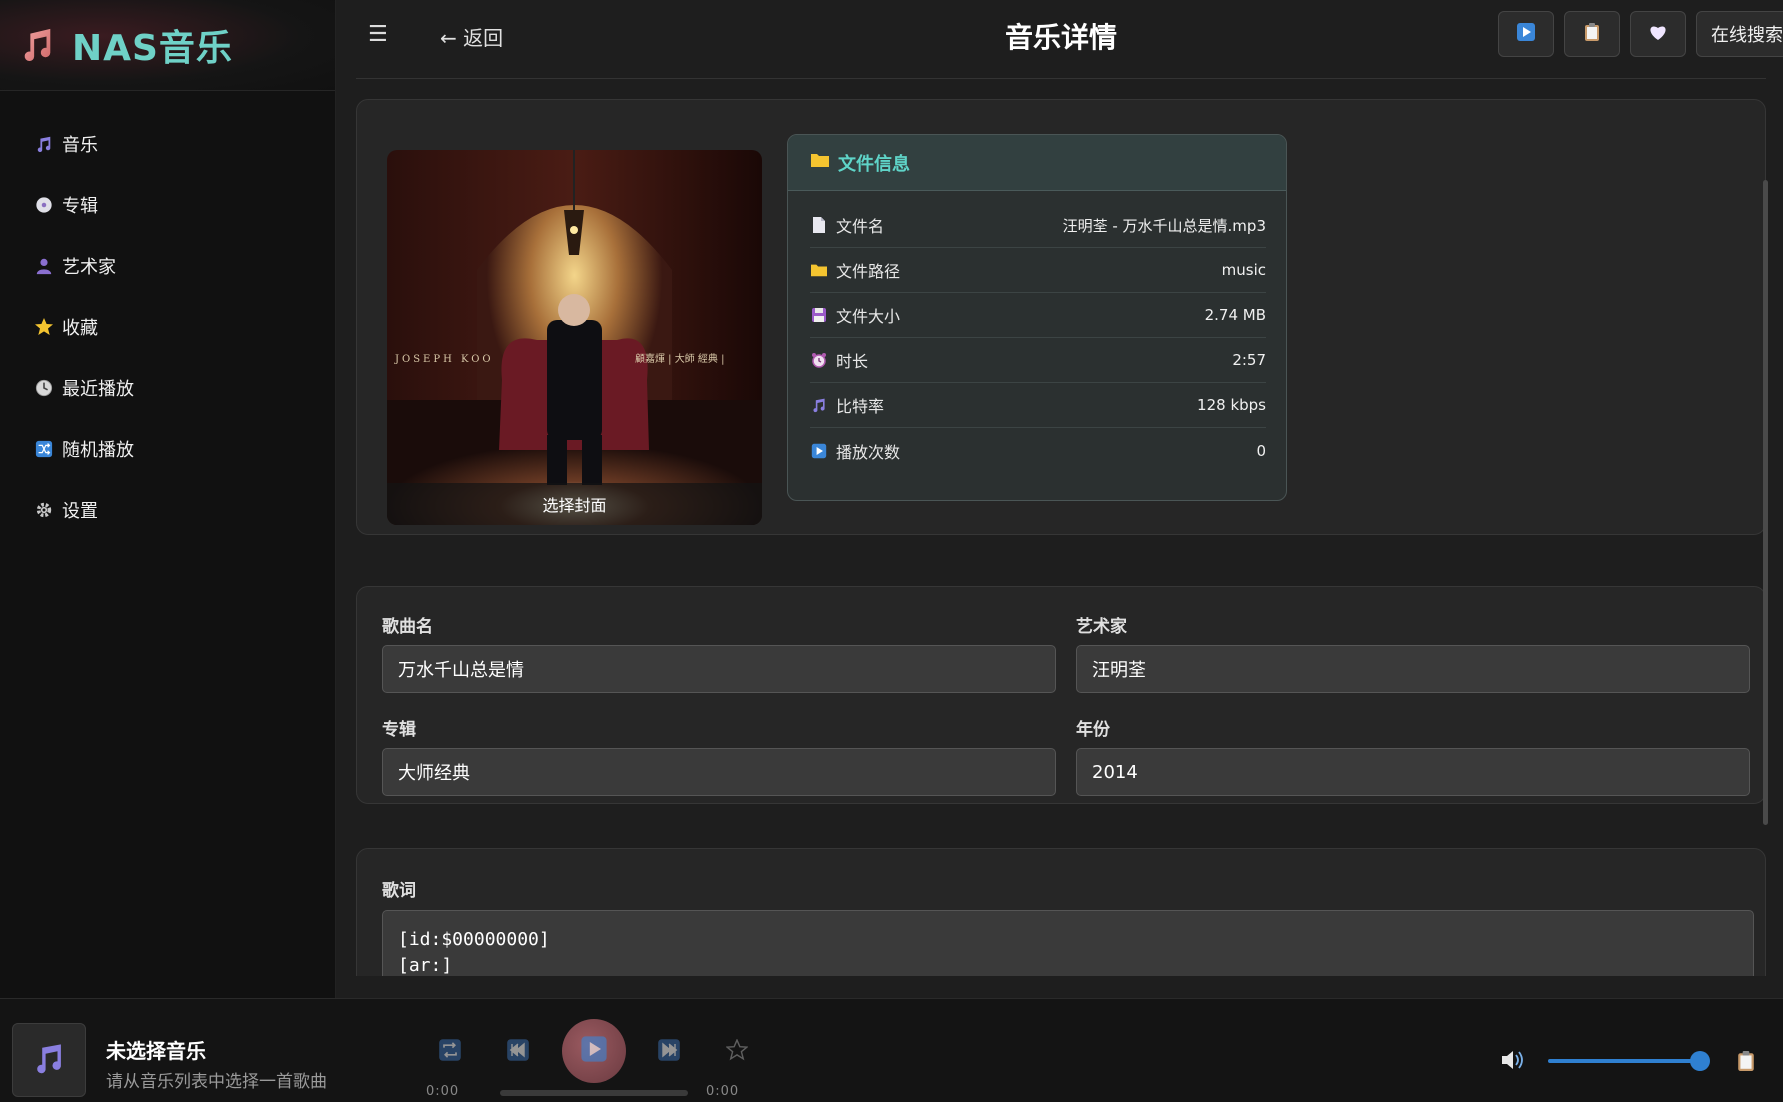 This screenshot has height=1102, width=1783. I want to click on disc-icon, so click(44, 205).